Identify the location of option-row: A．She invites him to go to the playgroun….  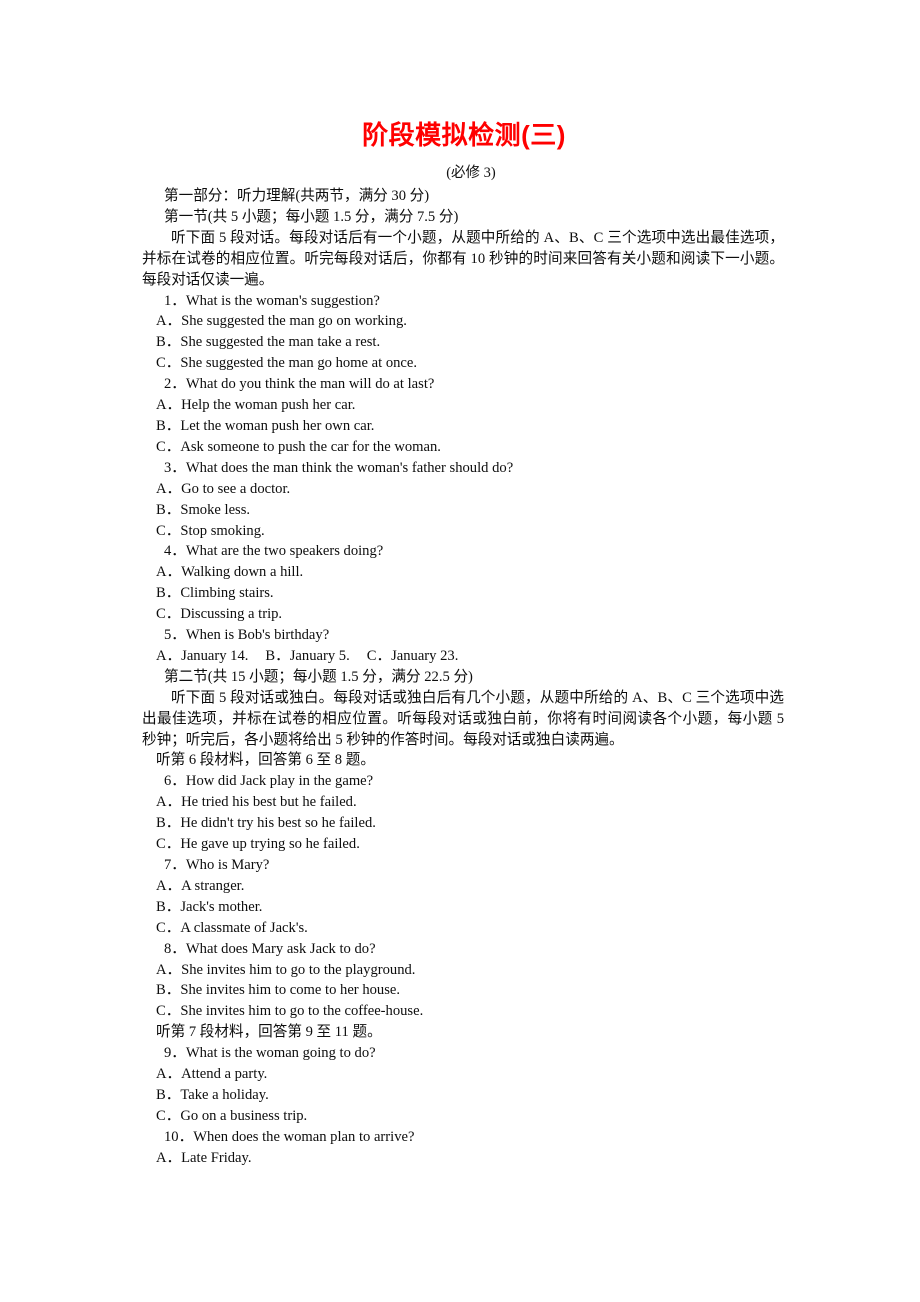
(463, 970).